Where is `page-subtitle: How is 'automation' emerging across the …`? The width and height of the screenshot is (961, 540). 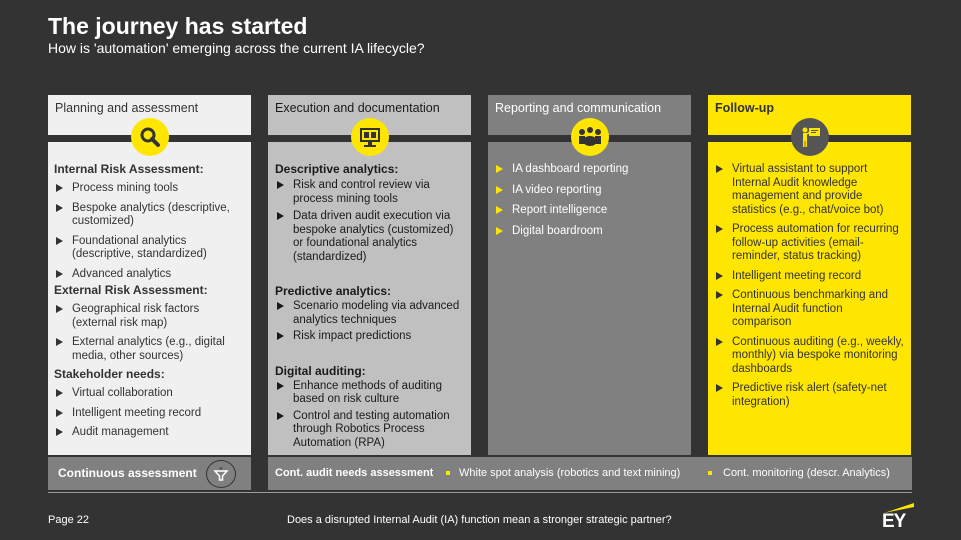
page-subtitle: How is 'automation' emerging across the … is located at coordinates (236, 48).